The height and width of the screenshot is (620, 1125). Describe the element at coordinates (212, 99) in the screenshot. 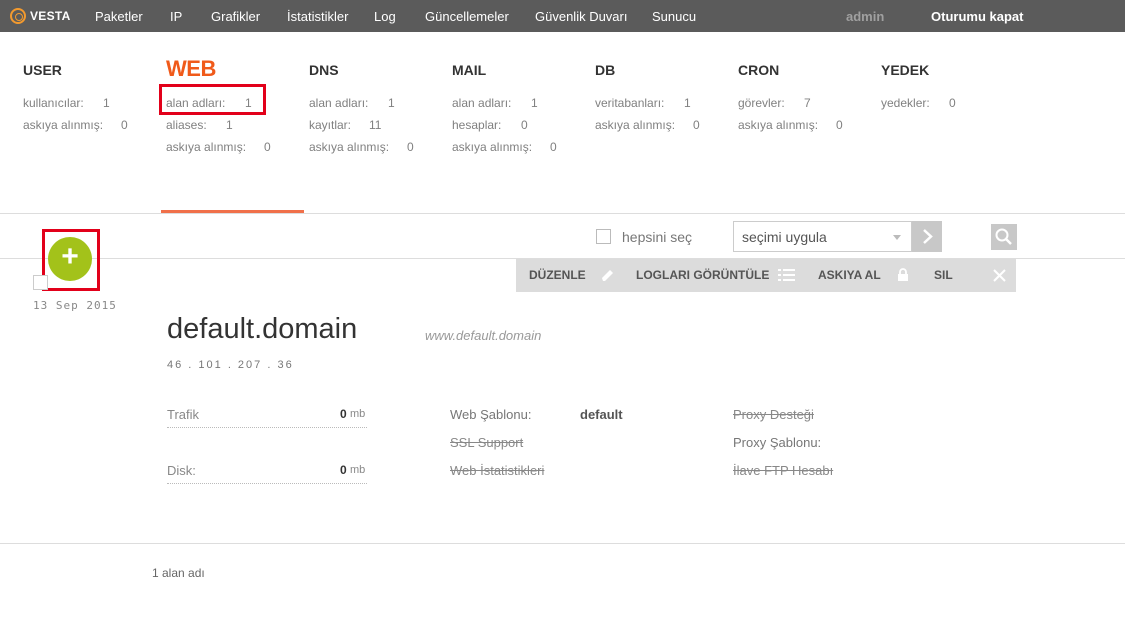

I see `highlight-box` at that location.